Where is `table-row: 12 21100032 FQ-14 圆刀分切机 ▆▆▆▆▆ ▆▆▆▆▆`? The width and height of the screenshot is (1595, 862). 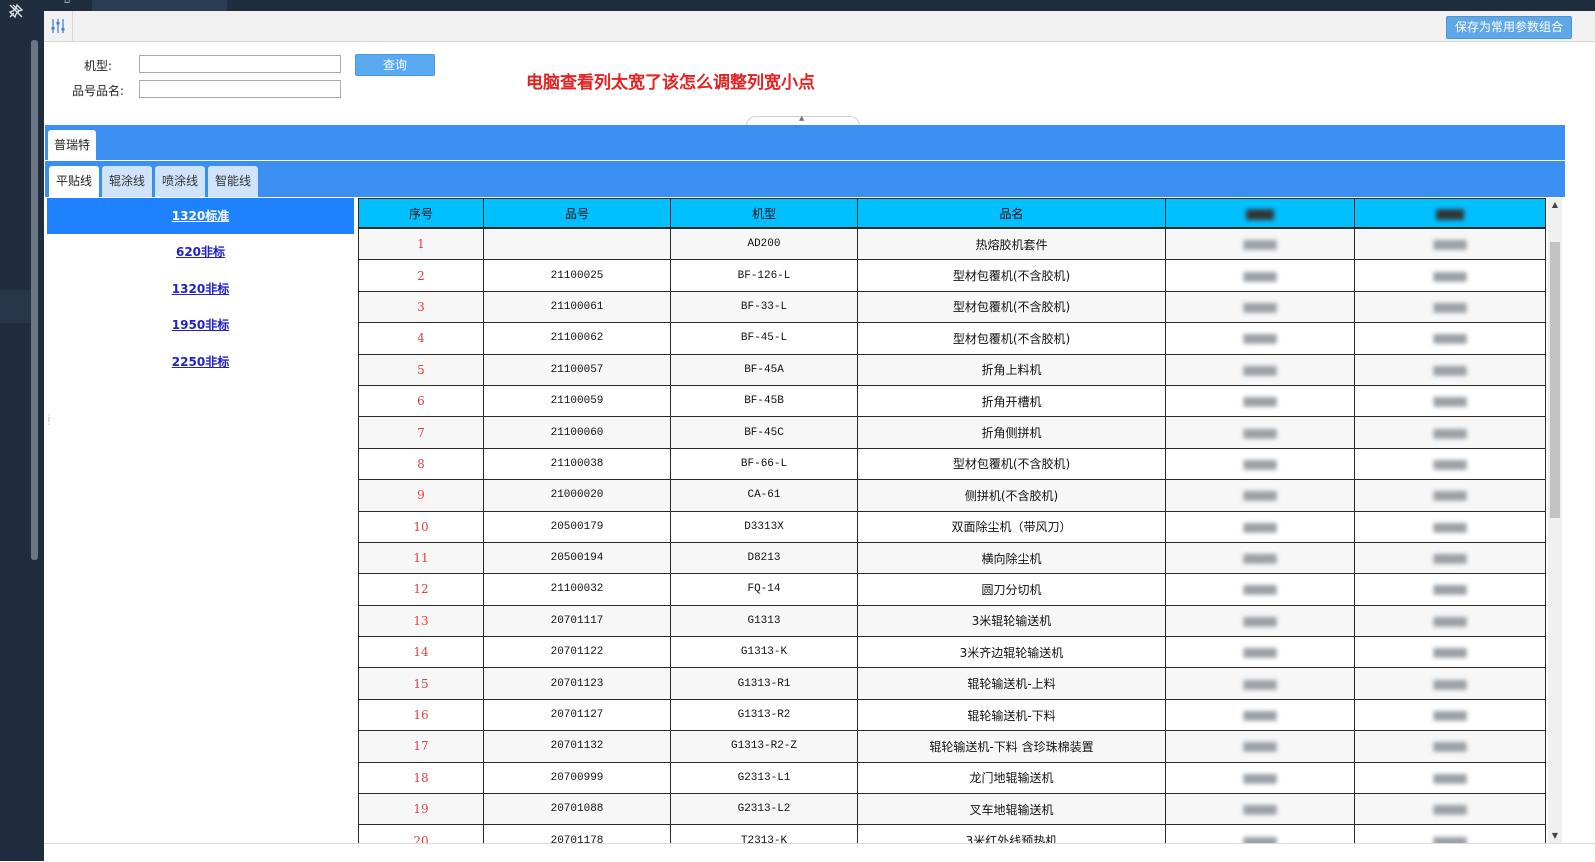 table-row: 12 21100032 FQ-14 圆刀分切机 ▆▆▆▆▆ ▆▆▆▆▆ is located at coordinates (952, 589).